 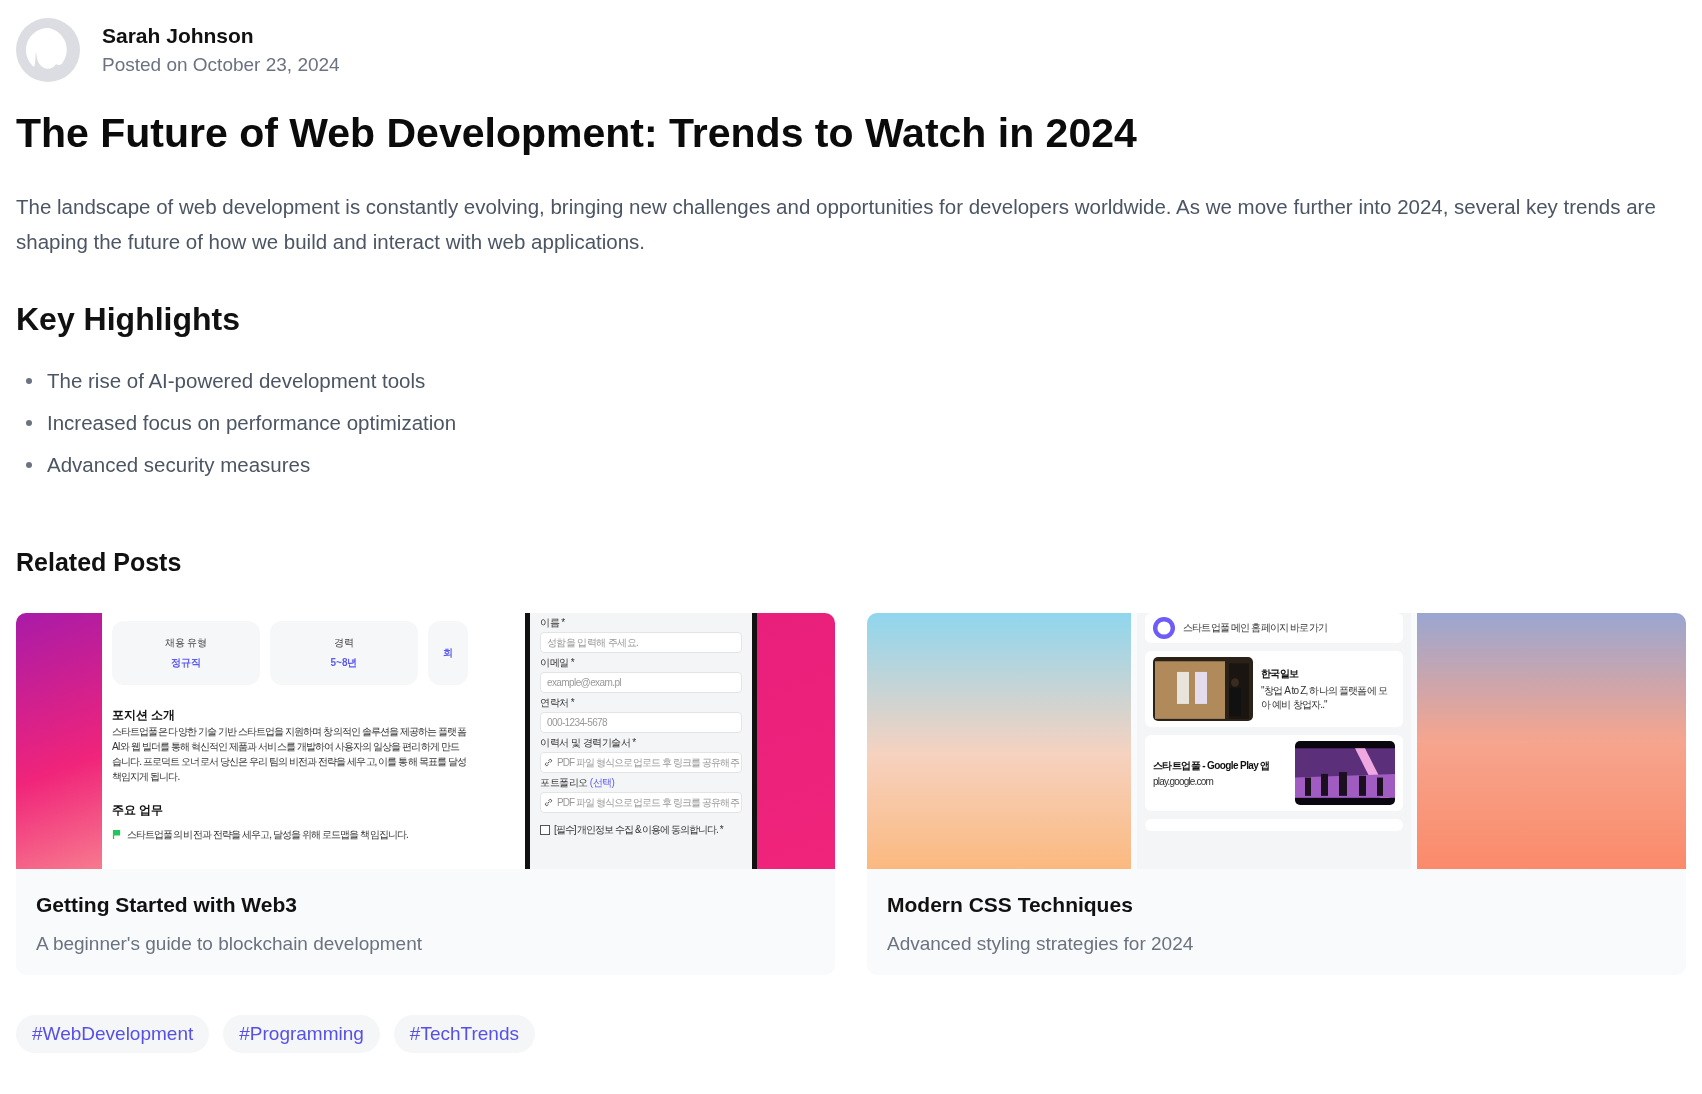 What do you see at coordinates (545, 830) in the screenshot?
I see `checkbox` at bounding box center [545, 830].